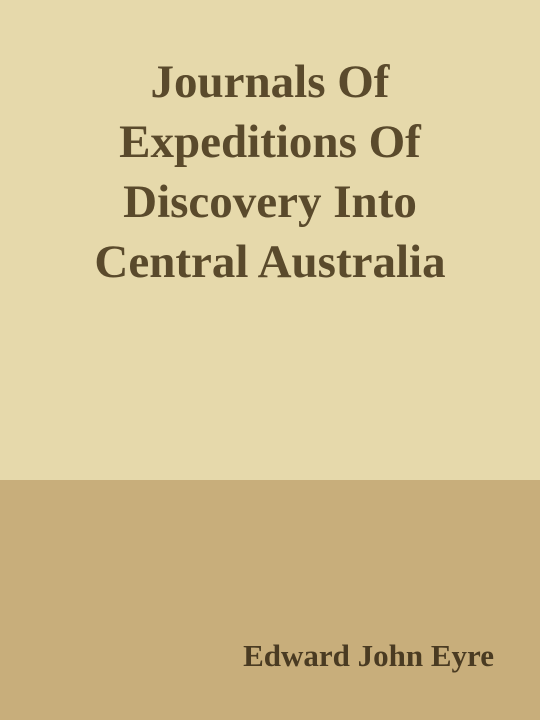 The image size is (540, 720). What do you see at coordinates (270, 82) in the screenshot?
I see `title-line-1: Journals Of` at bounding box center [270, 82].